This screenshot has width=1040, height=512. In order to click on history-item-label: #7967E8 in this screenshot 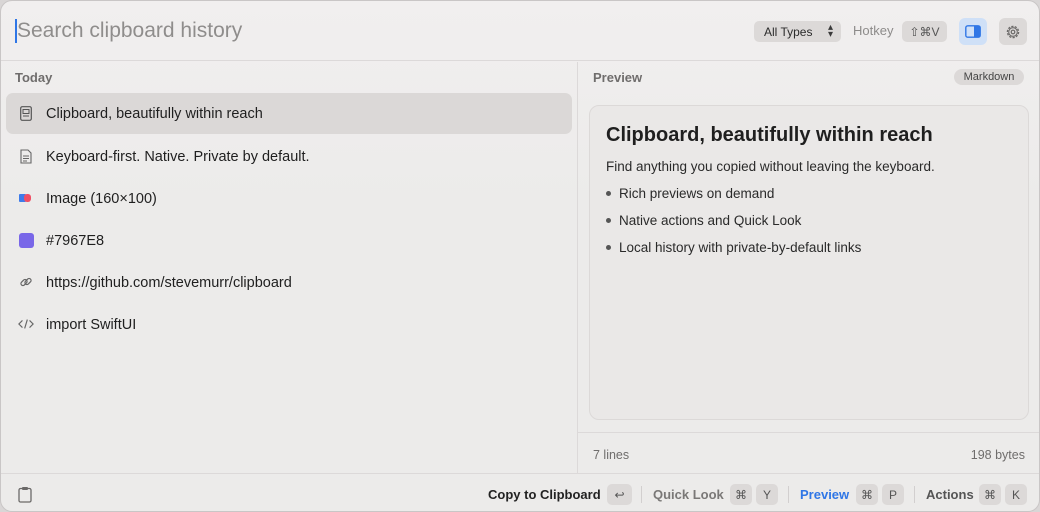, I will do `click(75, 240)`.